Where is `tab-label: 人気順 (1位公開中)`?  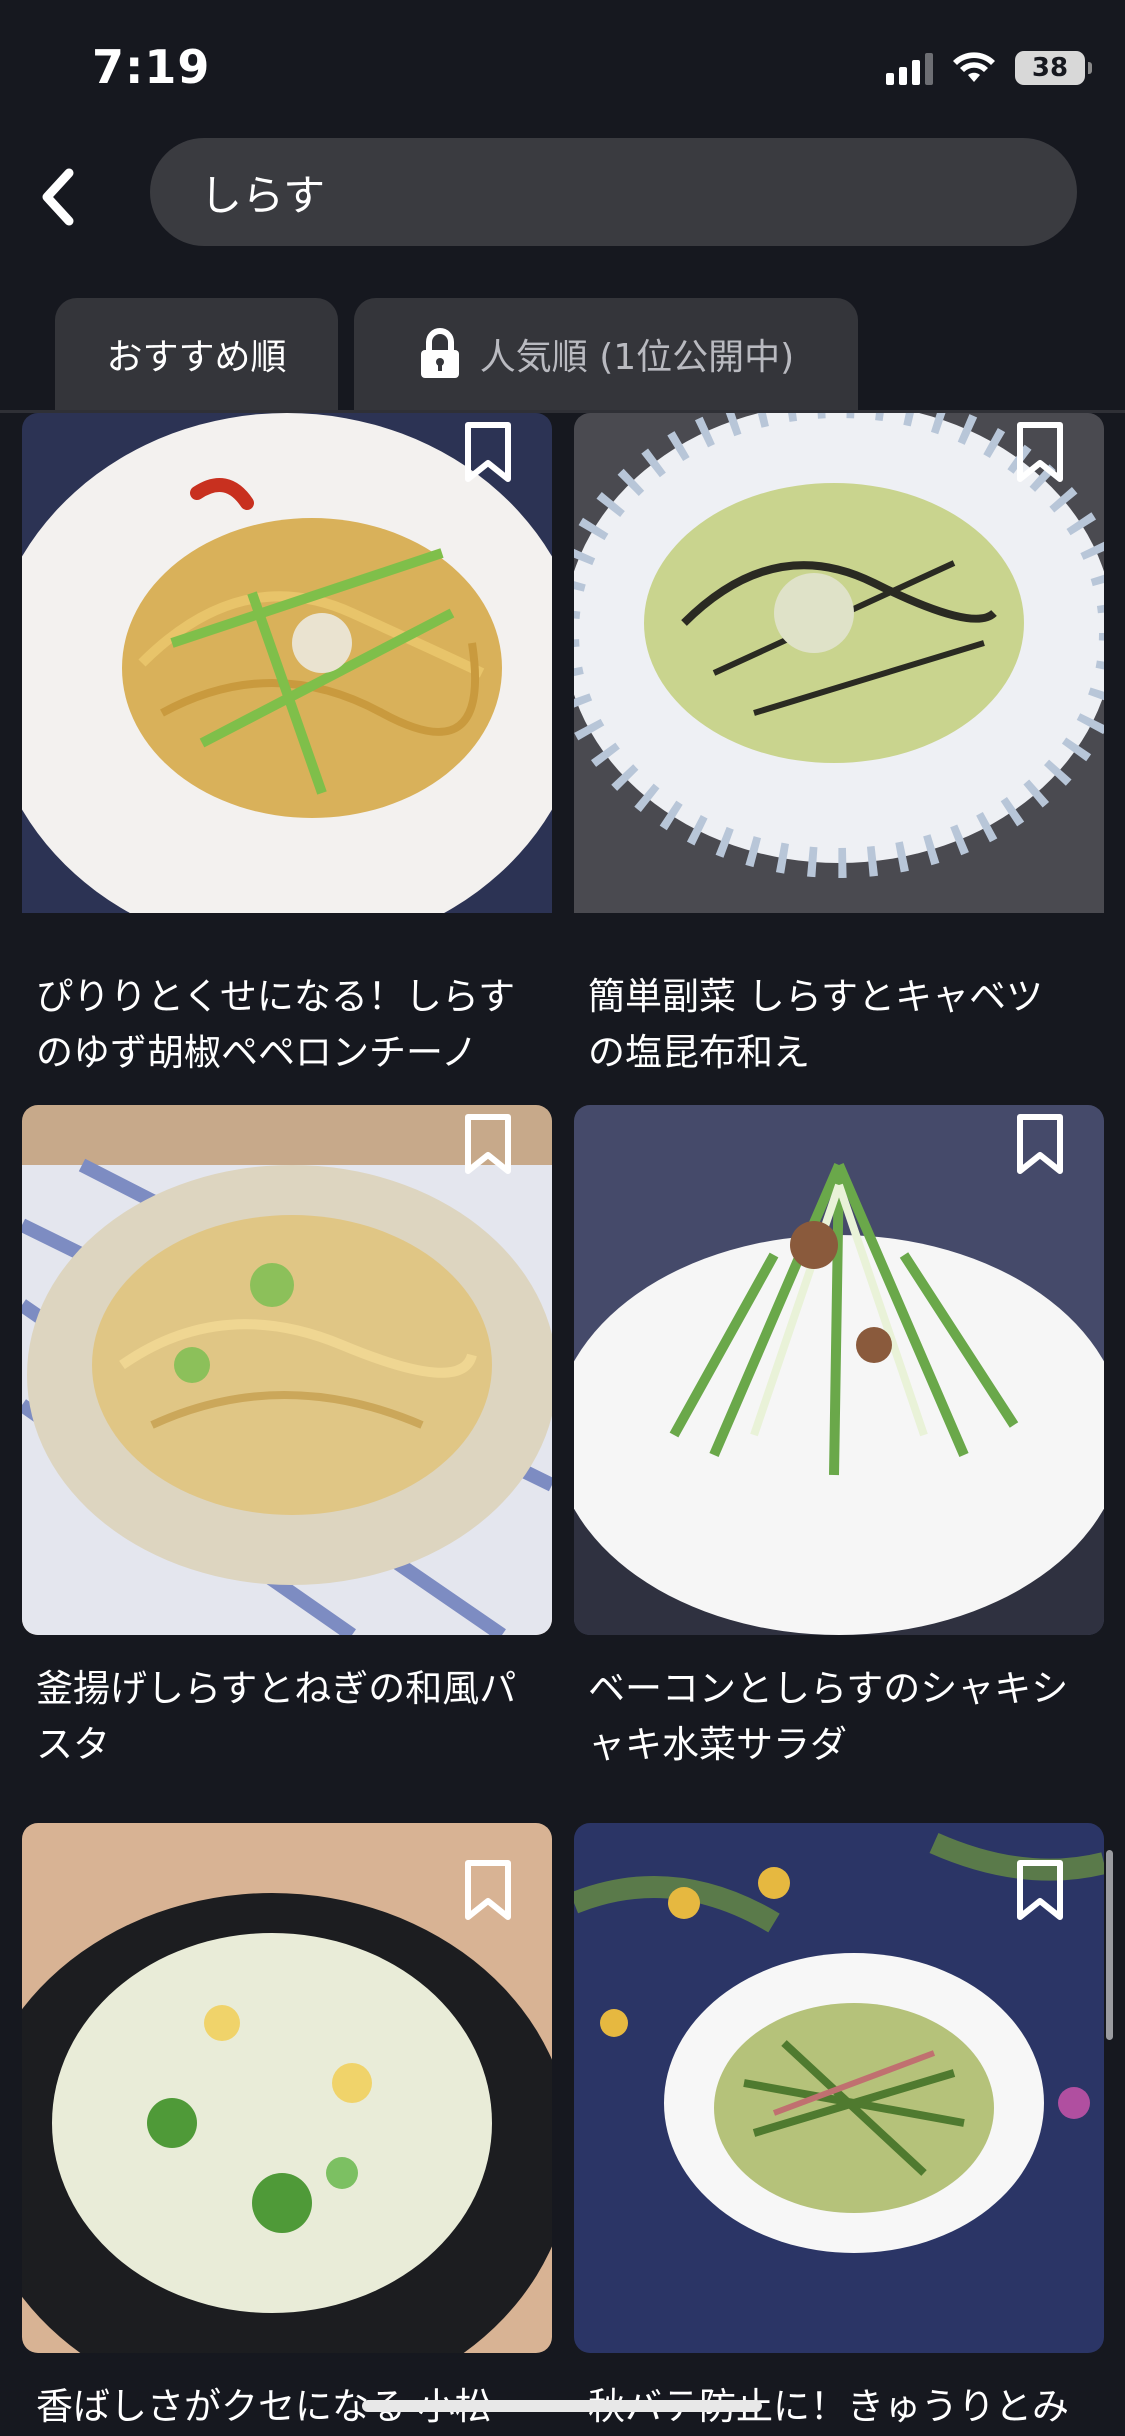 tab-label: 人気順 (1位公開中) is located at coordinates (637, 357).